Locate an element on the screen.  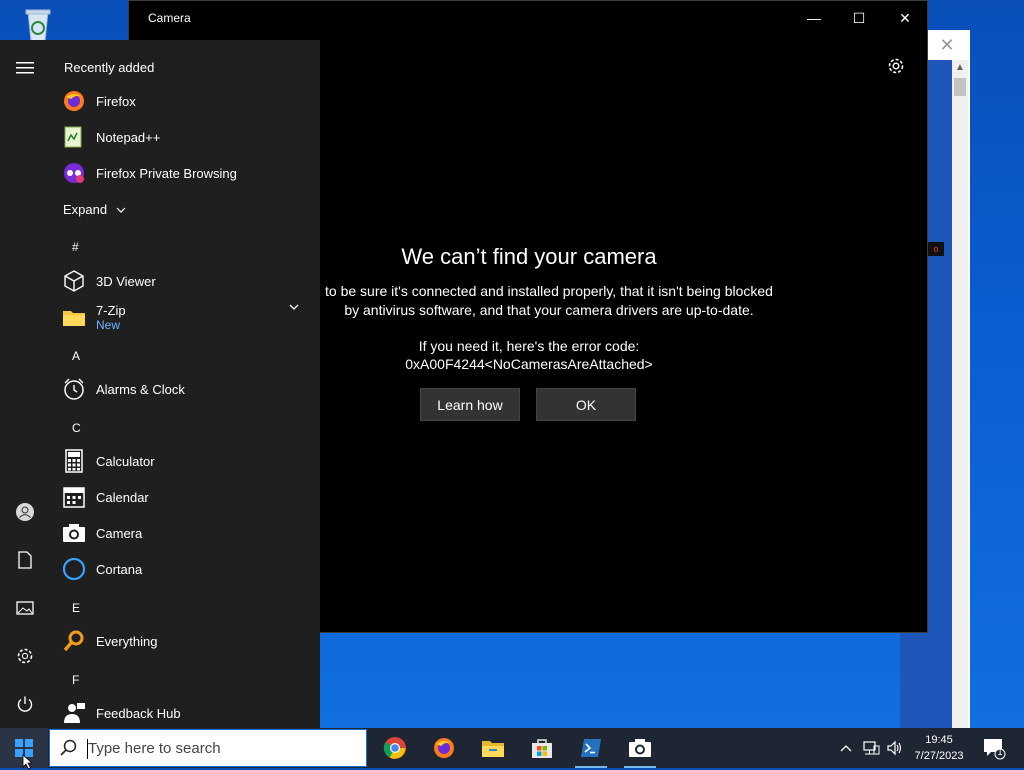
ok-button: OK is located at coordinates (586, 404).